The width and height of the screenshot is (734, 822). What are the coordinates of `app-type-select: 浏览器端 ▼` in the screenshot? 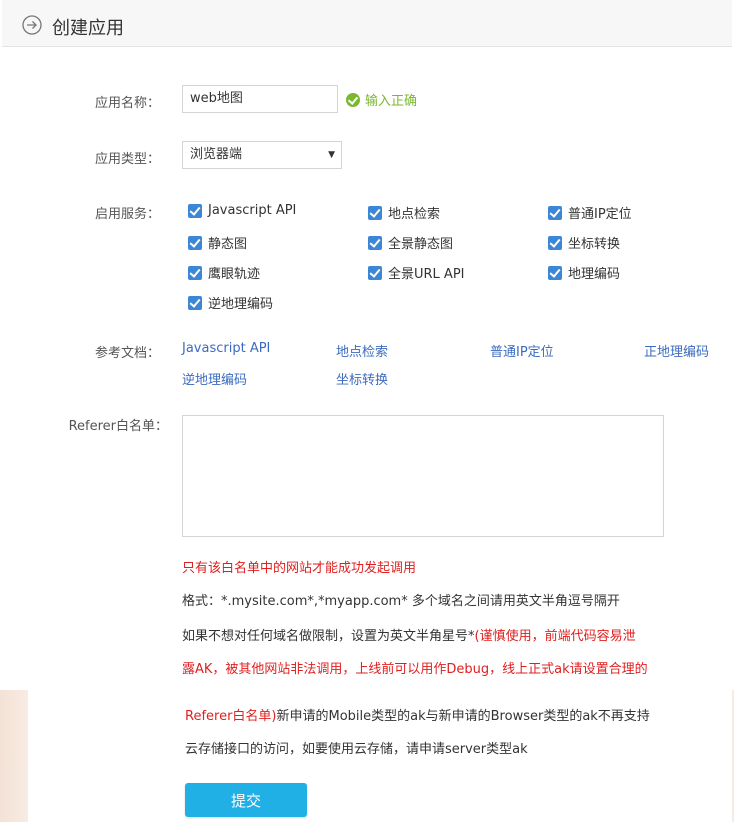 It's located at (262, 155).